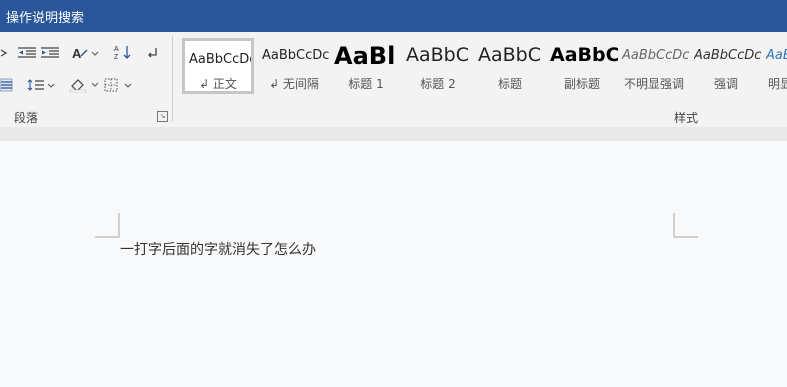 The image size is (787, 387). I want to click on shading-icon, so click(84, 85).